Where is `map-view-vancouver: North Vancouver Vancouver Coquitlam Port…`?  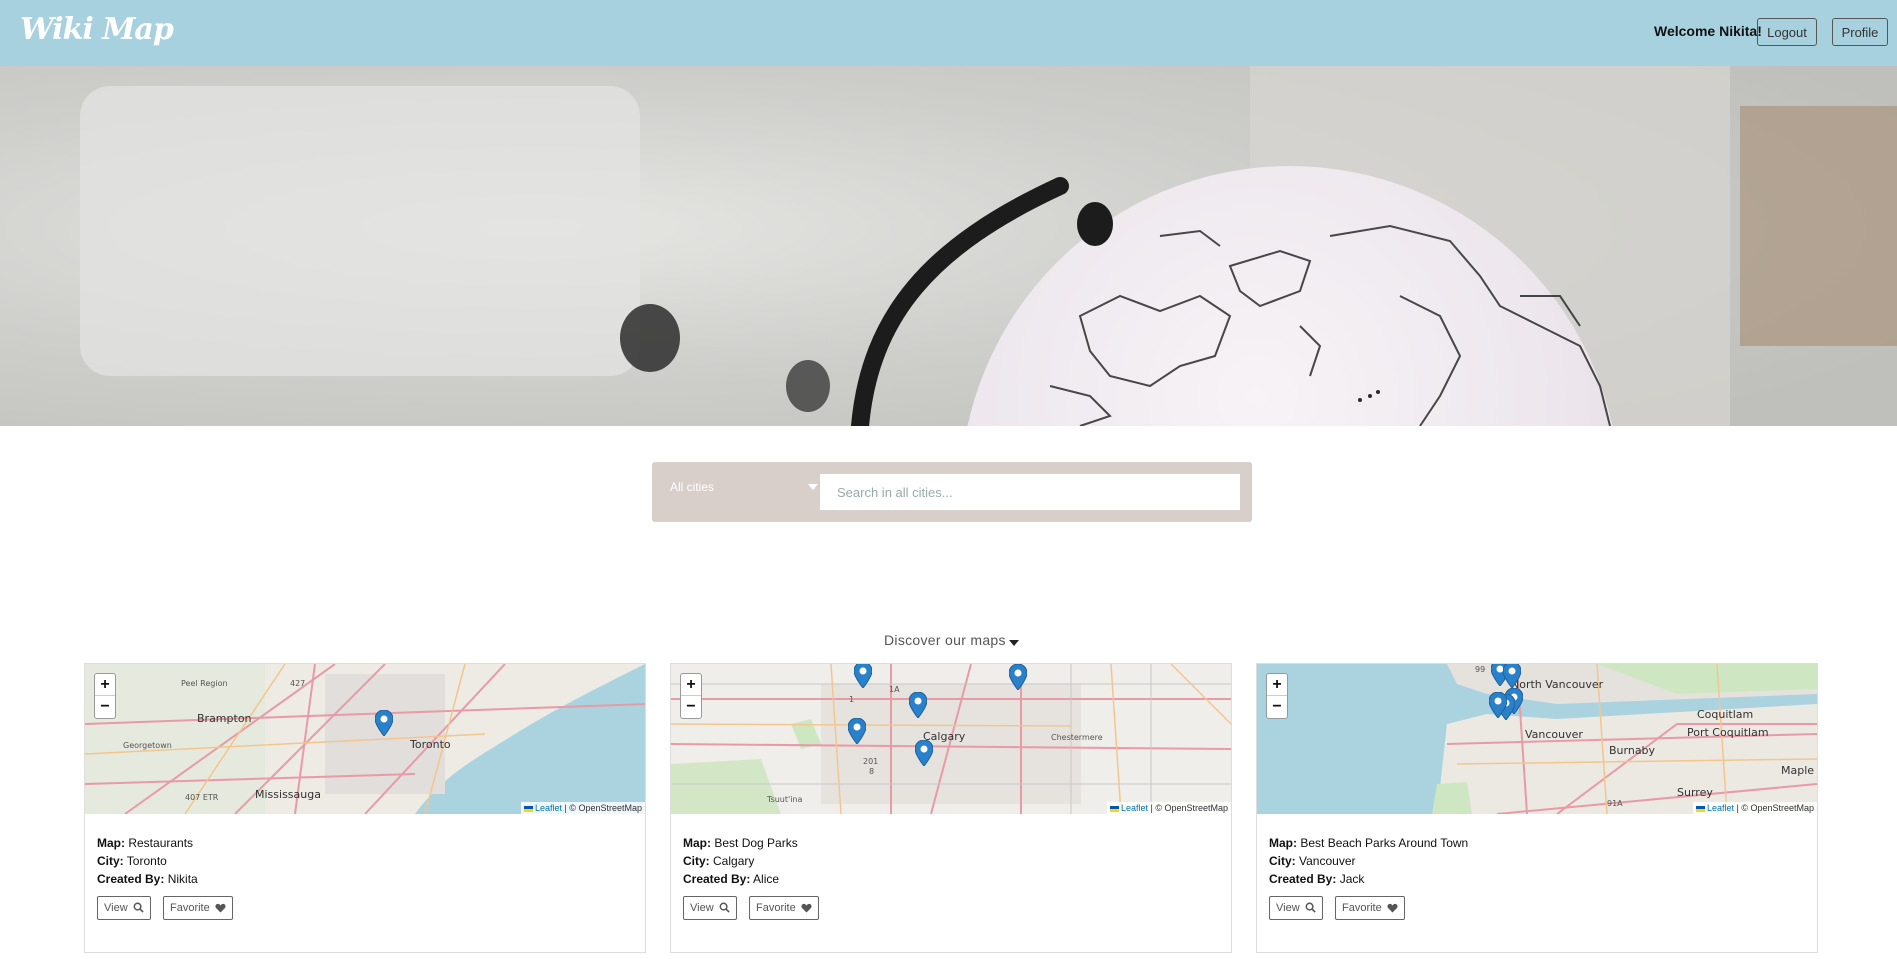 map-view-vancouver: North Vancouver Vancouver Coquitlam Port… is located at coordinates (1537, 739).